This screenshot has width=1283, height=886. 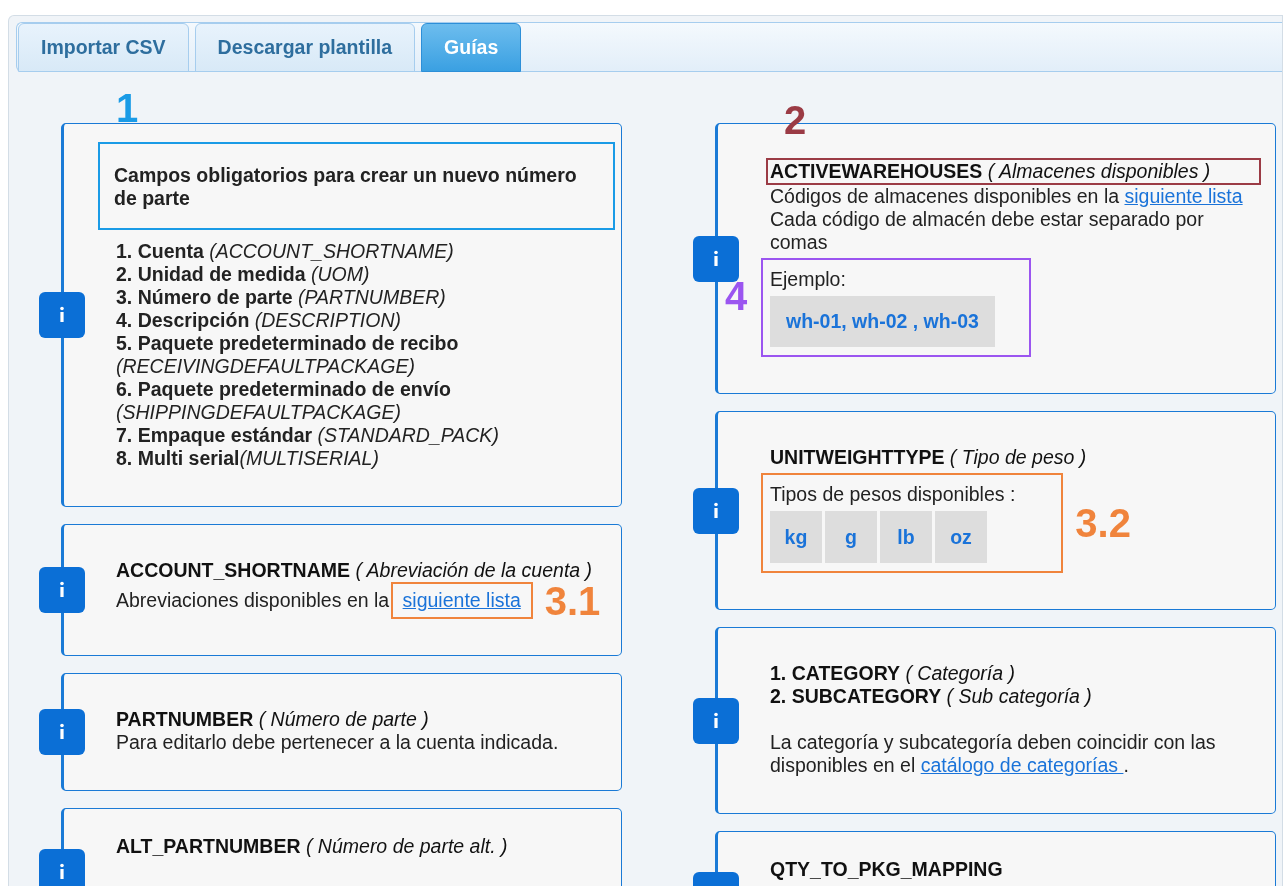 I want to click on description-text: Cada código de almacén debe estar separado por comas, so click(x=987, y=231).